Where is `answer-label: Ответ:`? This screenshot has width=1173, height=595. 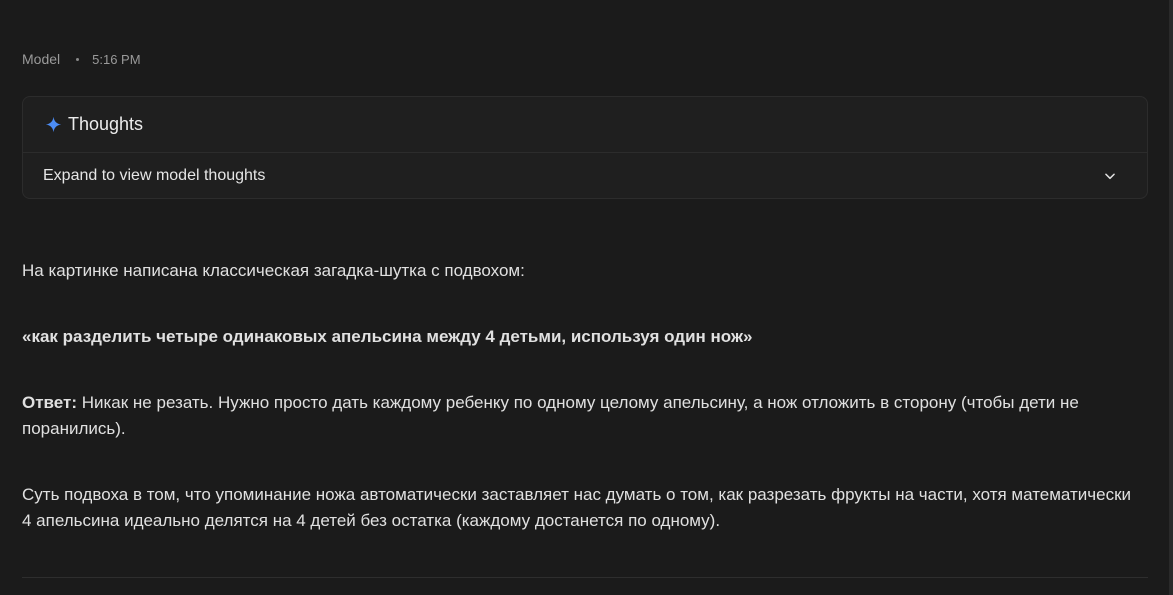 answer-label: Ответ: is located at coordinates (49, 402).